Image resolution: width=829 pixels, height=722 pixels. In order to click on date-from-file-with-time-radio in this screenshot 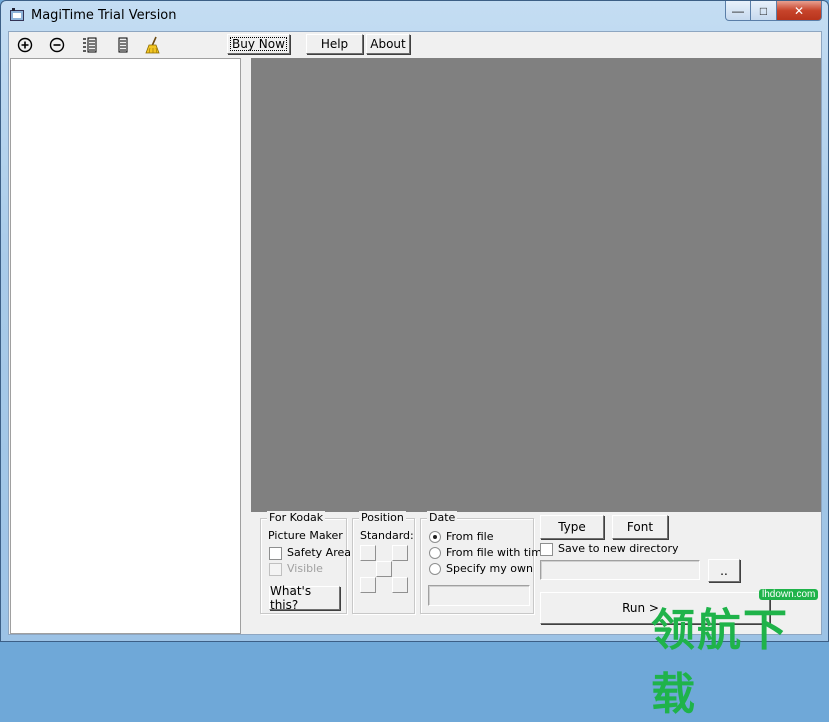, I will do `click(435, 553)`.